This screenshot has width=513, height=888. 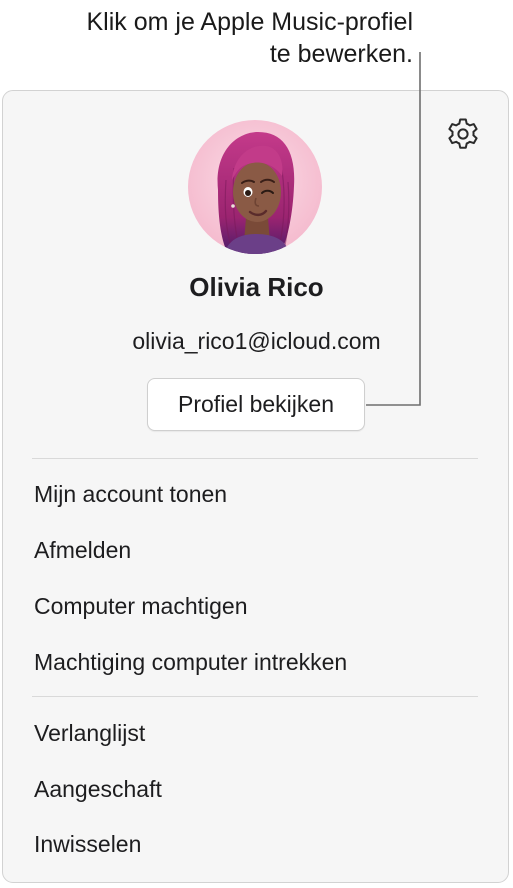 I want to click on menu-item-wishlist: Verlanglijst, so click(x=89, y=733).